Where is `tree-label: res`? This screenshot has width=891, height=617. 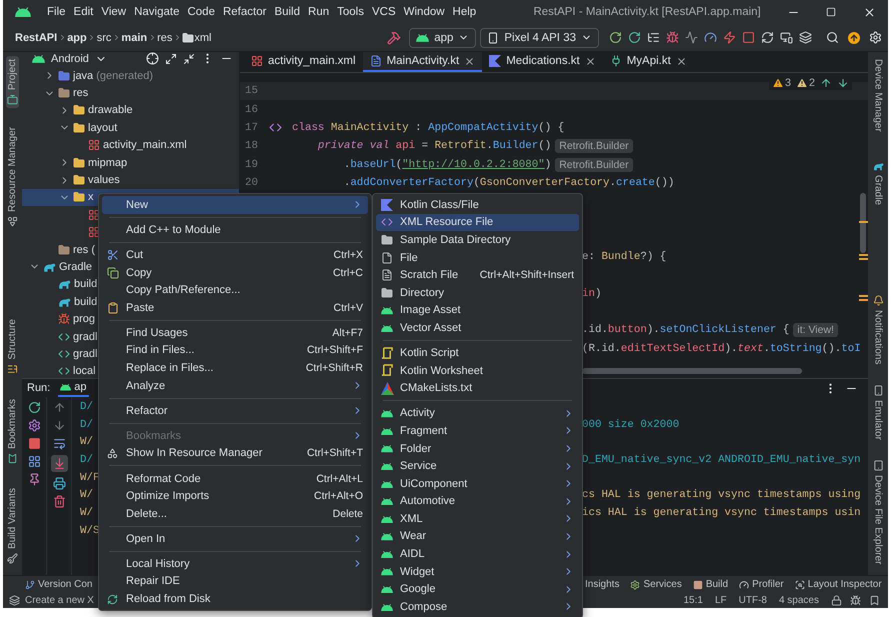
tree-label: res is located at coordinates (80, 93).